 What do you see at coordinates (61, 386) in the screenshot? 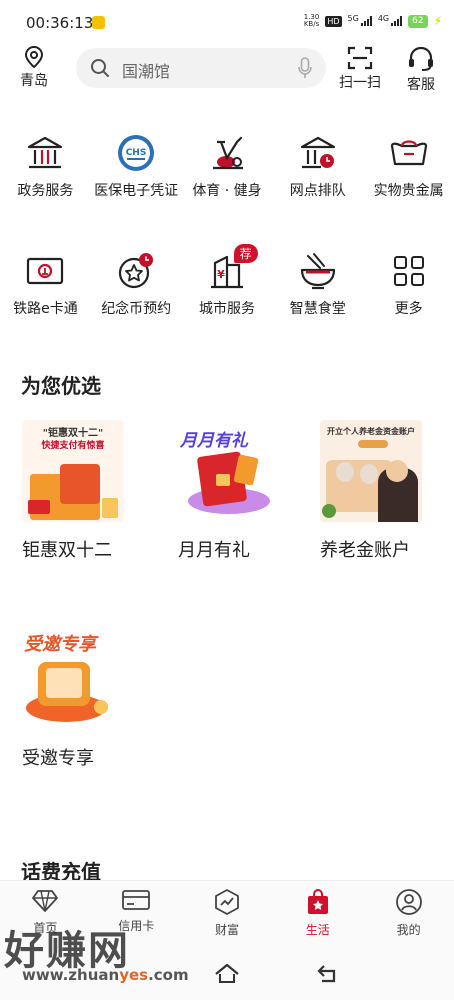
I see `section-title-recommend: 为您优选` at bounding box center [61, 386].